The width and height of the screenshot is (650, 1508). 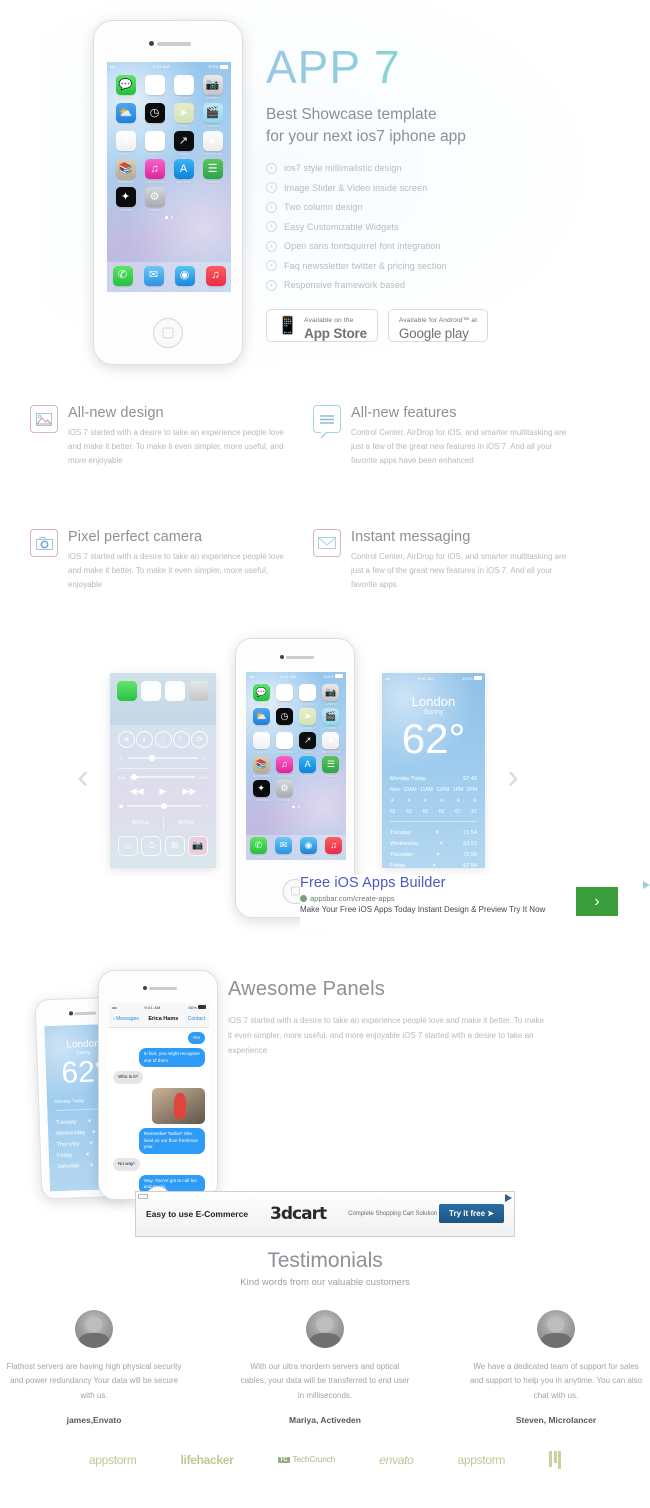 I want to click on app-store-button: 📱 Available on the App Store, so click(x=322, y=325).